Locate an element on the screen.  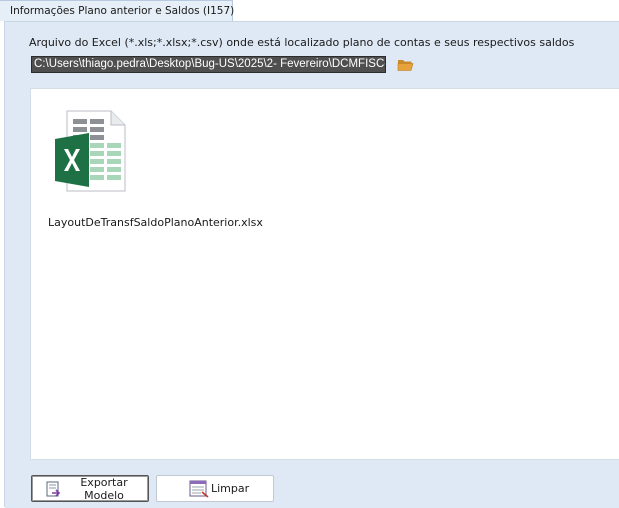
clear-label: Limpar is located at coordinates (230, 488).